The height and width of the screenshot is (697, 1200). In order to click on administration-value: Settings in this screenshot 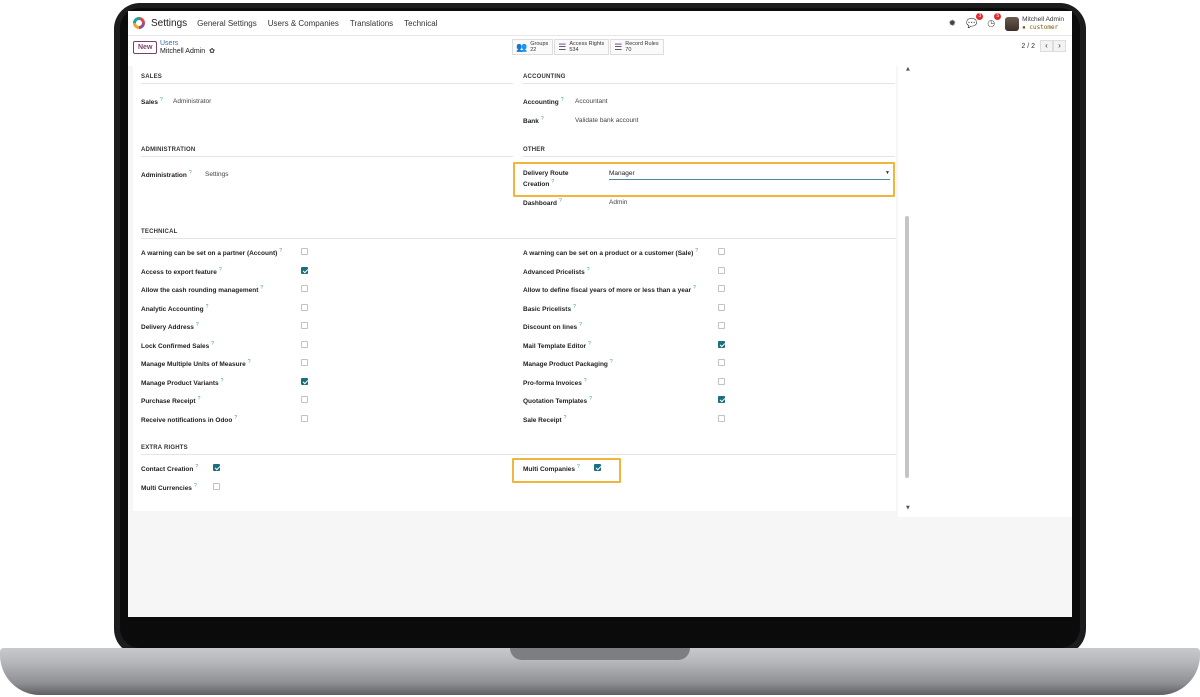, I will do `click(217, 174)`.